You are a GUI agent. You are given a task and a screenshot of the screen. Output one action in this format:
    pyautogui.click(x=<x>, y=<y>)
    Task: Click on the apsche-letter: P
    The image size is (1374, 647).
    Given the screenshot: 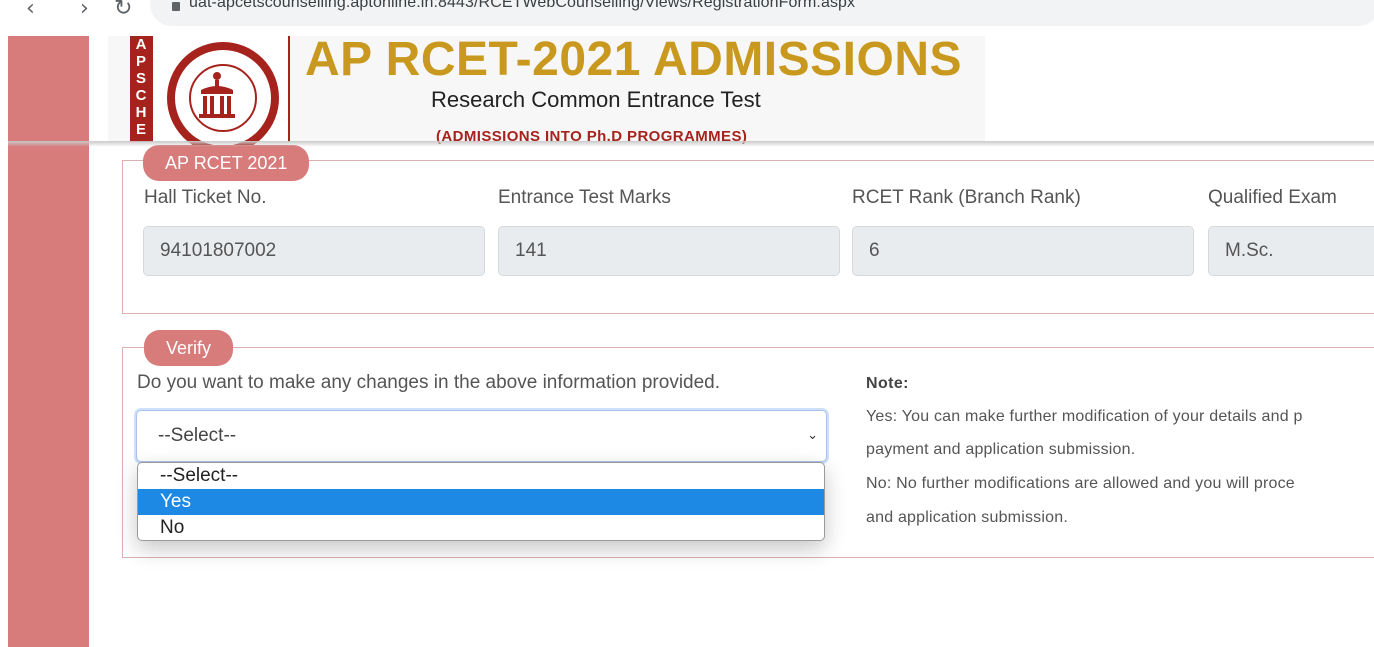 What is the action you would take?
    pyautogui.click(x=140, y=61)
    